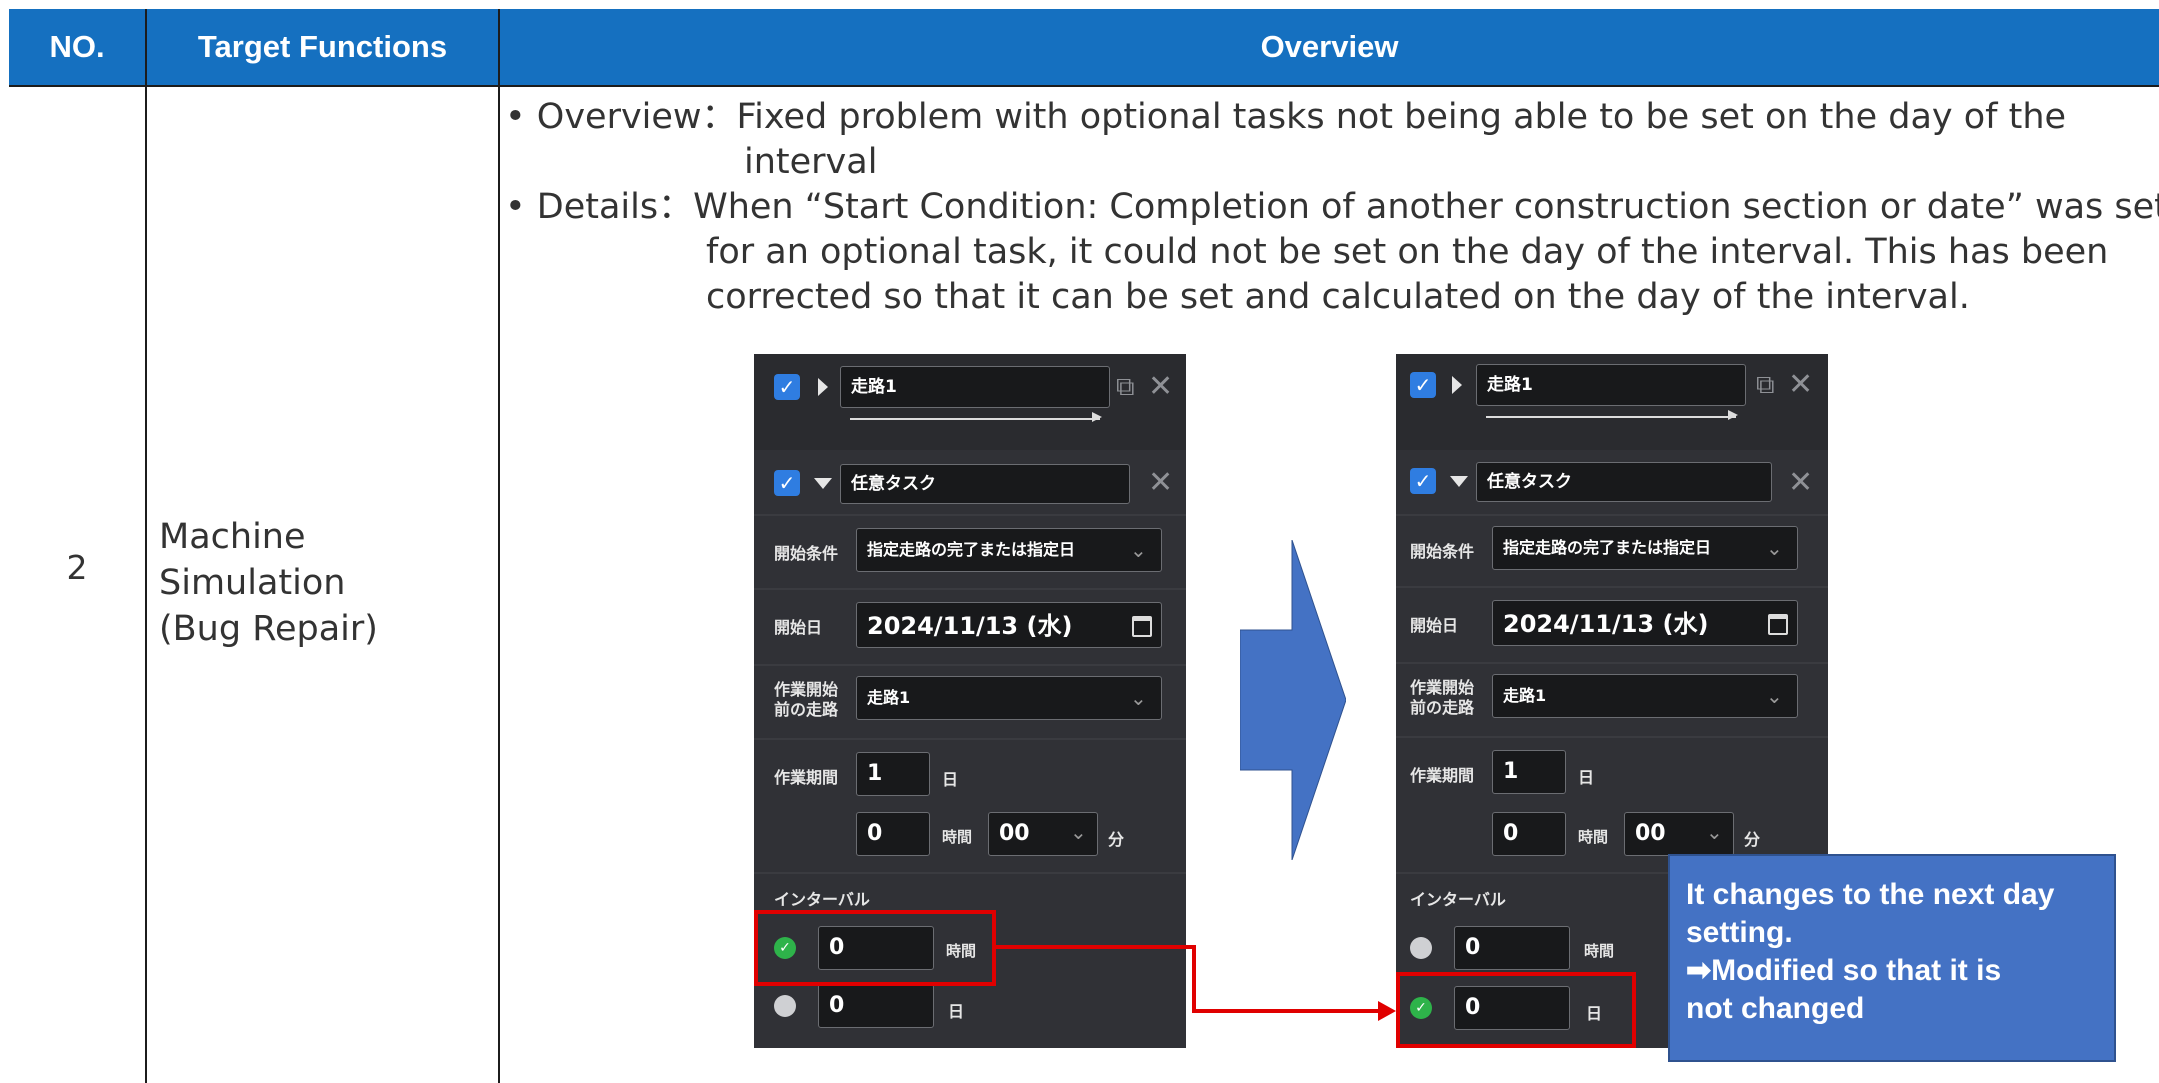 The width and height of the screenshot is (2159, 1083). I want to click on overview-continuation: interval, so click(811, 162).